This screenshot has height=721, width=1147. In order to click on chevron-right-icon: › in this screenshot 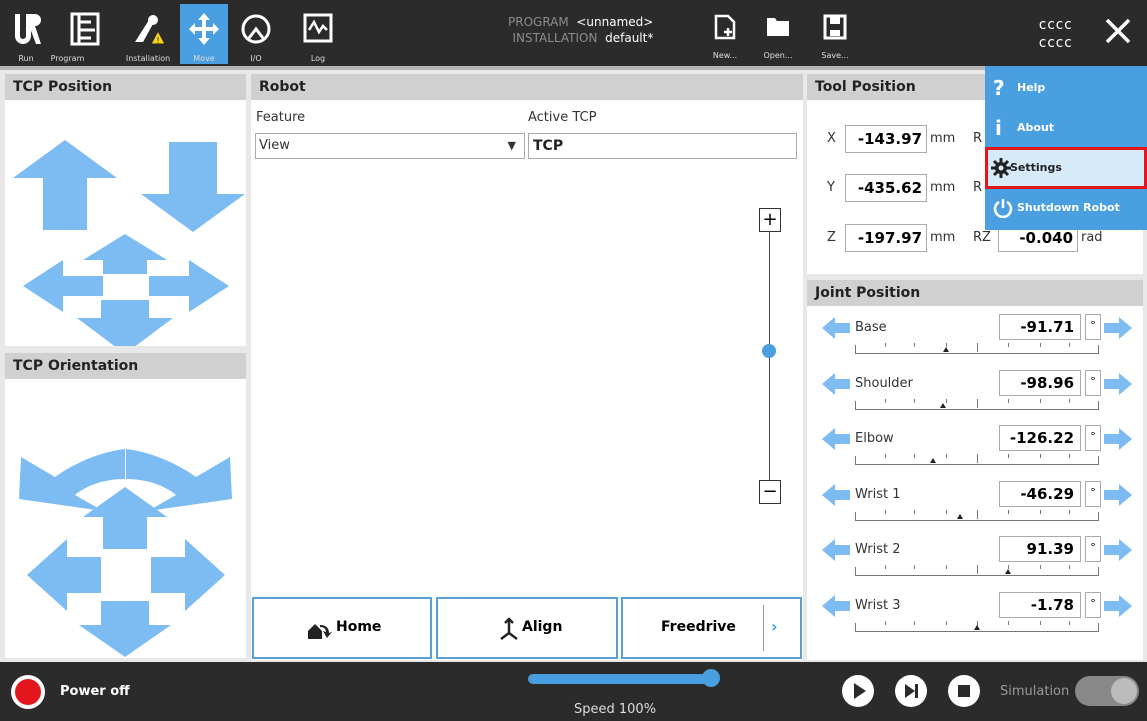, I will do `click(774, 626)`.